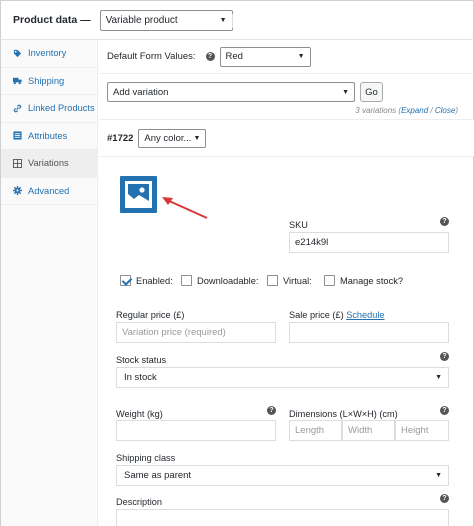 Image resolution: width=474 pixels, height=526 pixels. Describe the element at coordinates (414, 110) in the screenshot. I see `expand-link: Expand` at that location.